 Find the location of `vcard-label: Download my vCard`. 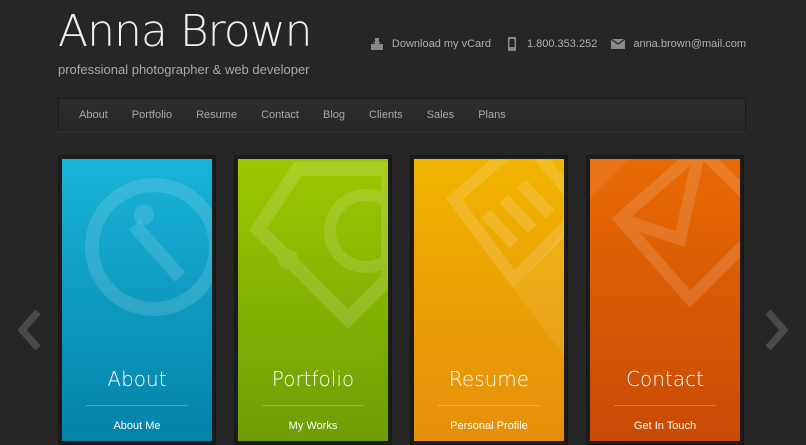

vcard-label: Download my vCard is located at coordinates (441, 44).